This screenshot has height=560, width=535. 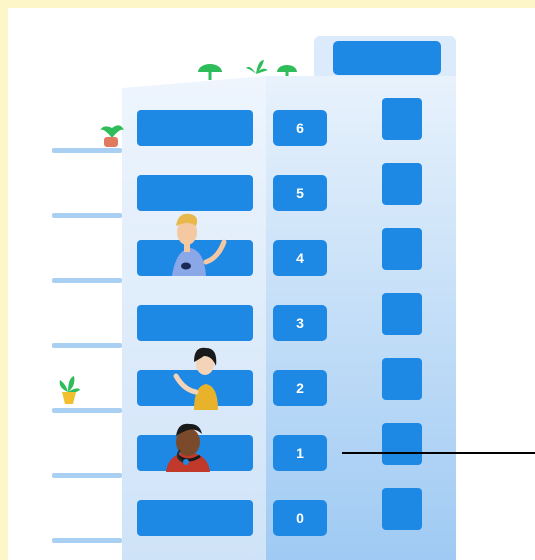 What do you see at coordinates (300, 388) in the screenshot?
I see `floor-number-label: 2` at bounding box center [300, 388].